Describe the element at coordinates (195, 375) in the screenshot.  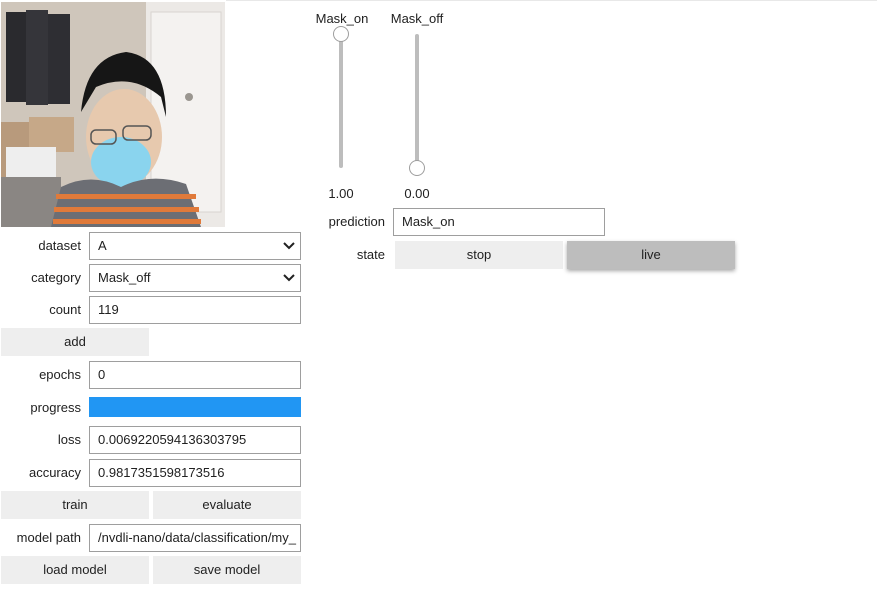
I see `epochs-field: 0` at that location.